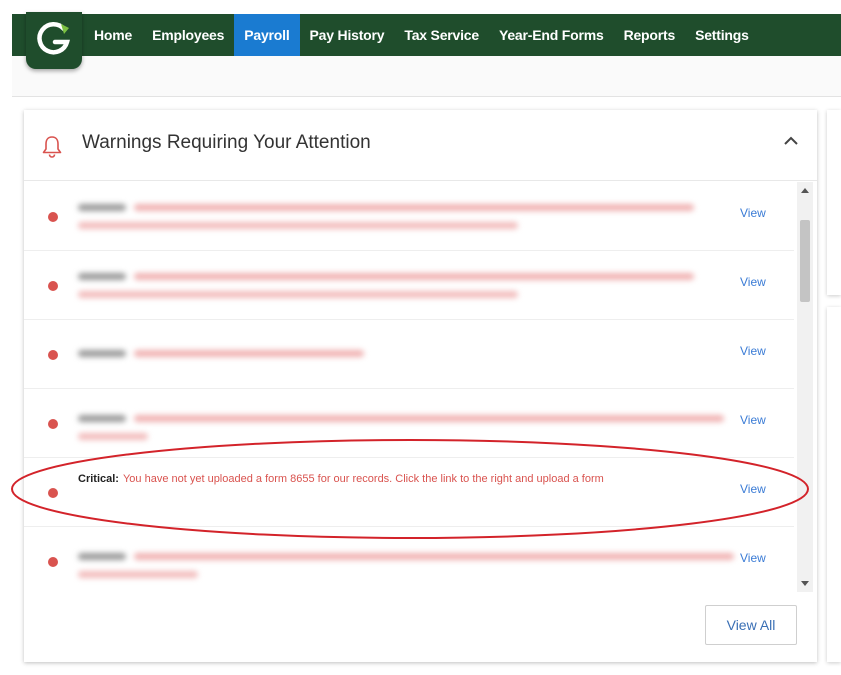  What do you see at coordinates (188, 35) in the screenshot?
I see `nav-employees: Employees` at bounding box center [188, 35].